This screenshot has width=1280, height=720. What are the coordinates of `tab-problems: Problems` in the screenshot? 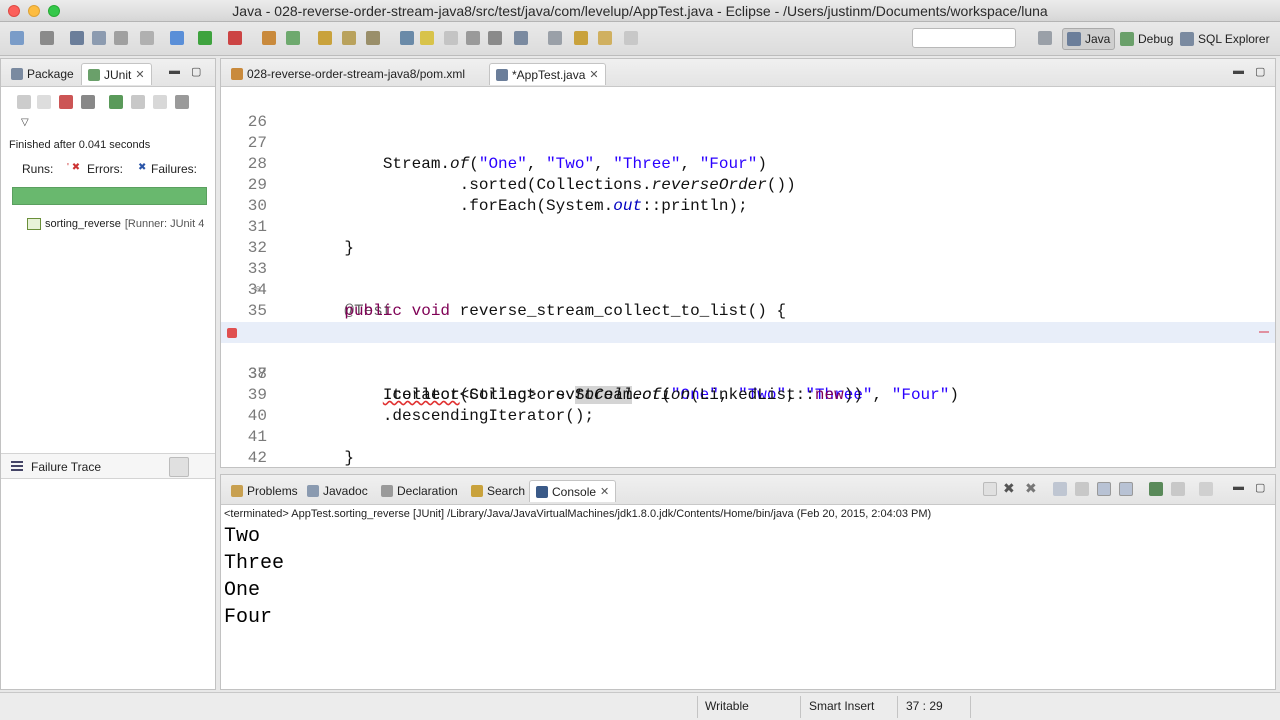 It's located at (264, 491).